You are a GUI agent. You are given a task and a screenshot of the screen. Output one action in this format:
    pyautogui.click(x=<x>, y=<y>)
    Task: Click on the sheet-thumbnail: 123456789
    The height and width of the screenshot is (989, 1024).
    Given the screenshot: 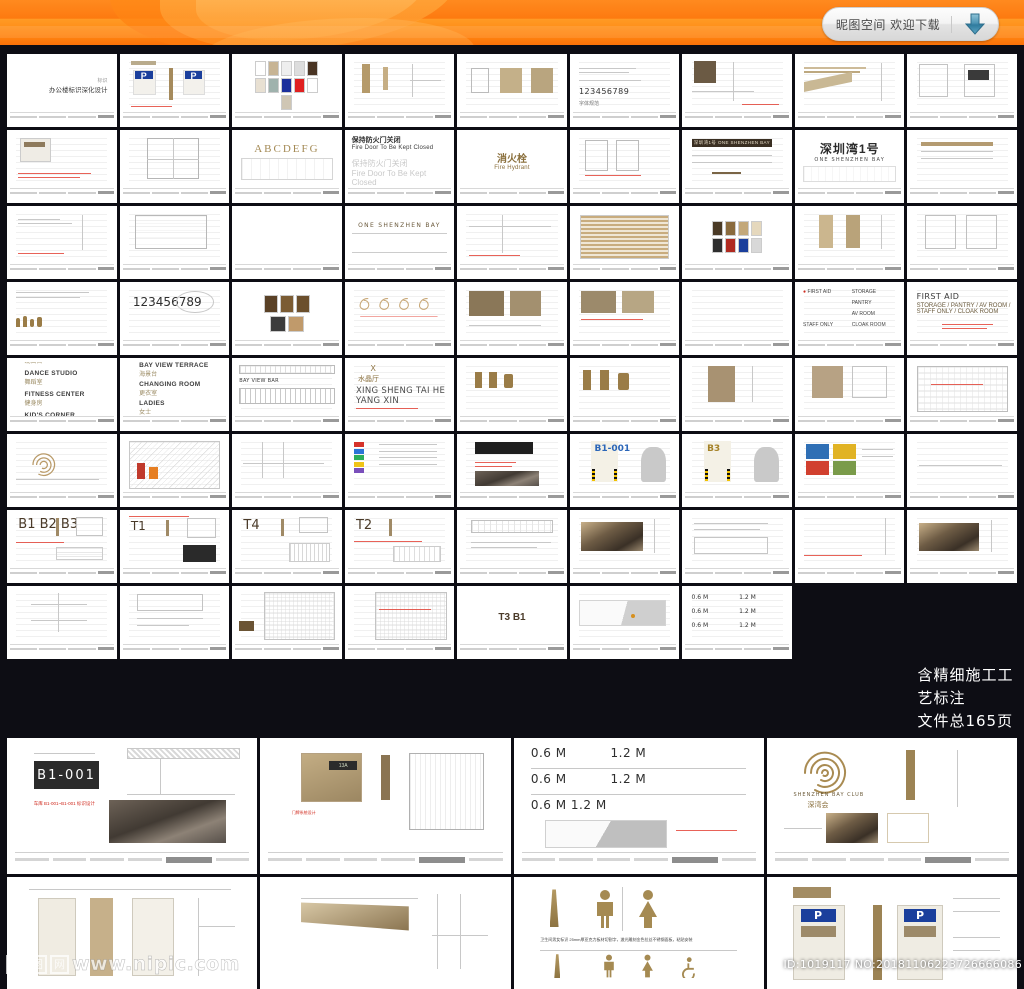 What is the action you would take?
    pyautogui.click(x=174, y=318)
    